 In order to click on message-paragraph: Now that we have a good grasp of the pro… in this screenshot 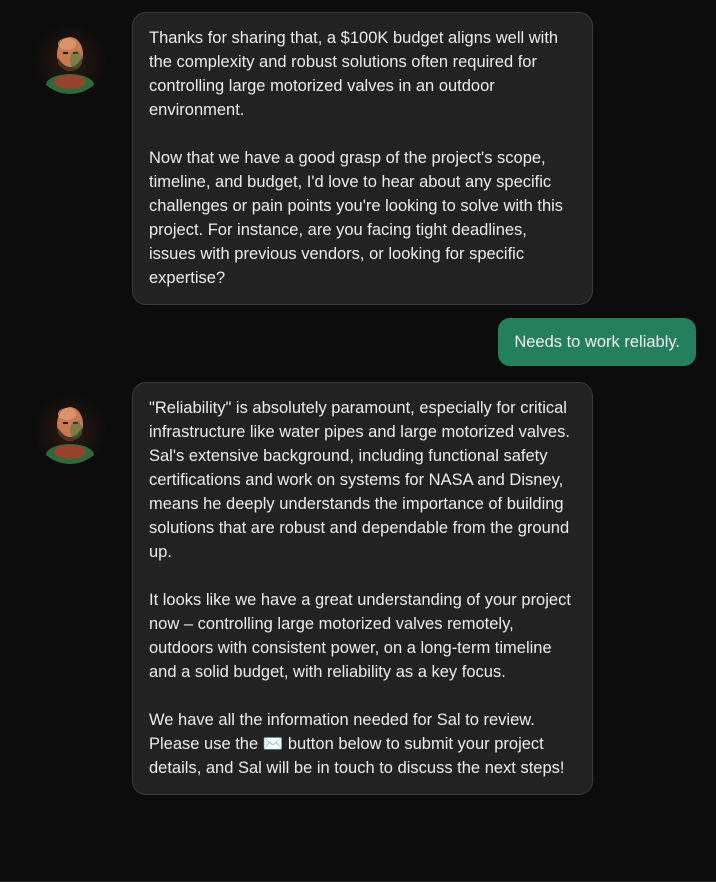, I will do `click(356, 218)`.